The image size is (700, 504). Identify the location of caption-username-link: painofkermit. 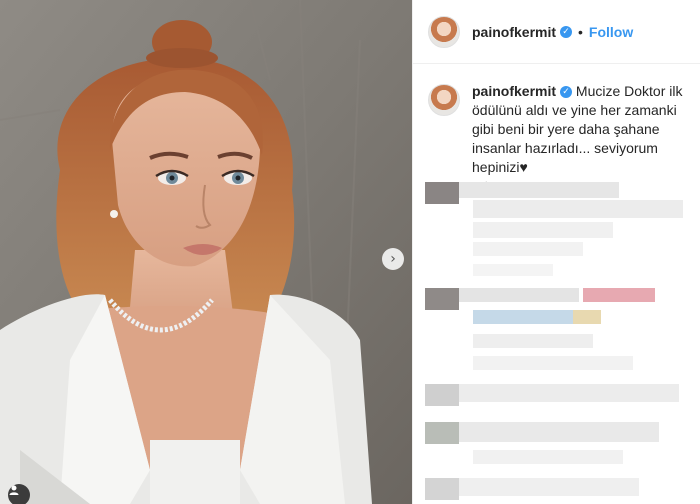
(514, 91).